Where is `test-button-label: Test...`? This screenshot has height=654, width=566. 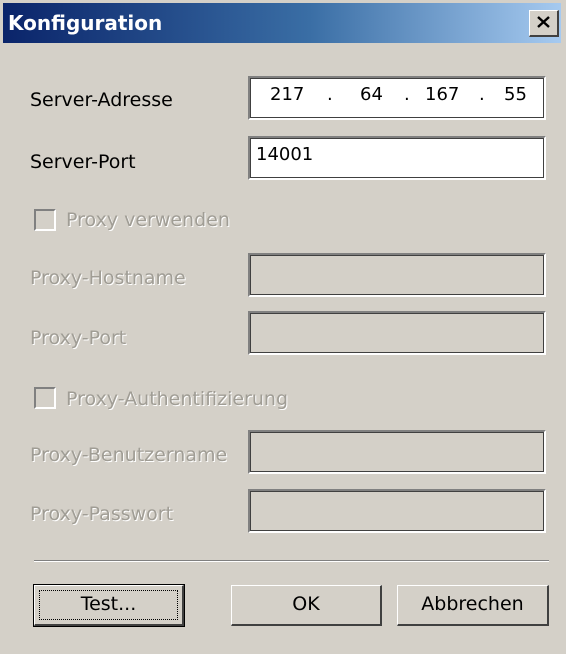 test-button-label: Test... is located at coordinates (108, 604).